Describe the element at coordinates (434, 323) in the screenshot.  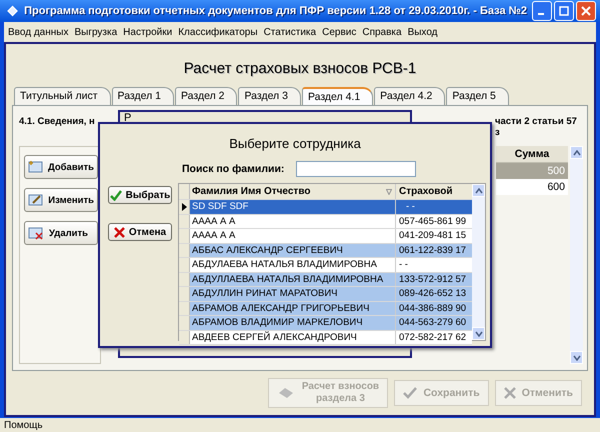
I see `table-cell: 044-563-279 60` at that location.